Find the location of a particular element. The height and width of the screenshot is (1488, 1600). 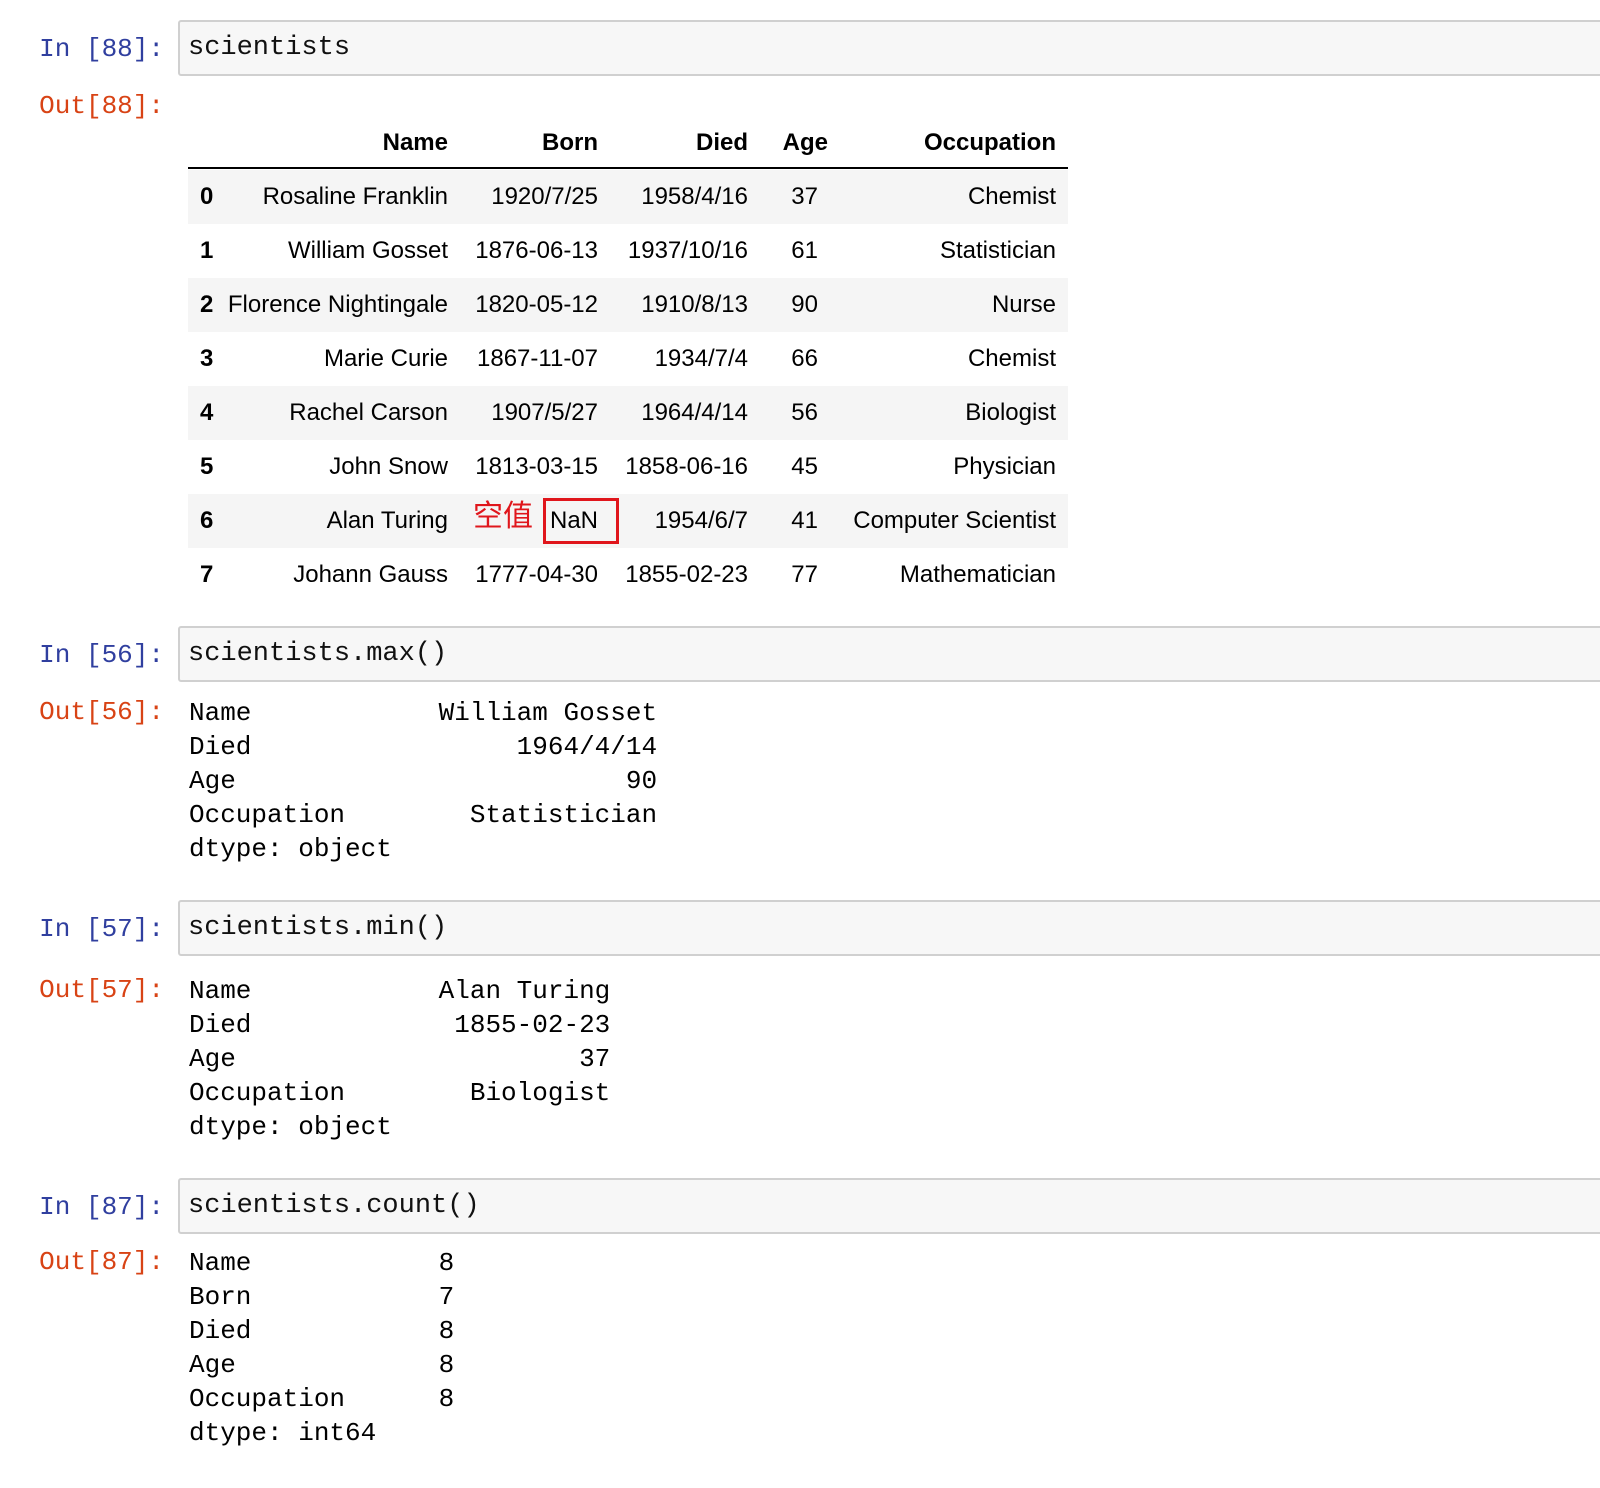

output-prompt-57: Out[57]: is located at coordinates (101, 990).